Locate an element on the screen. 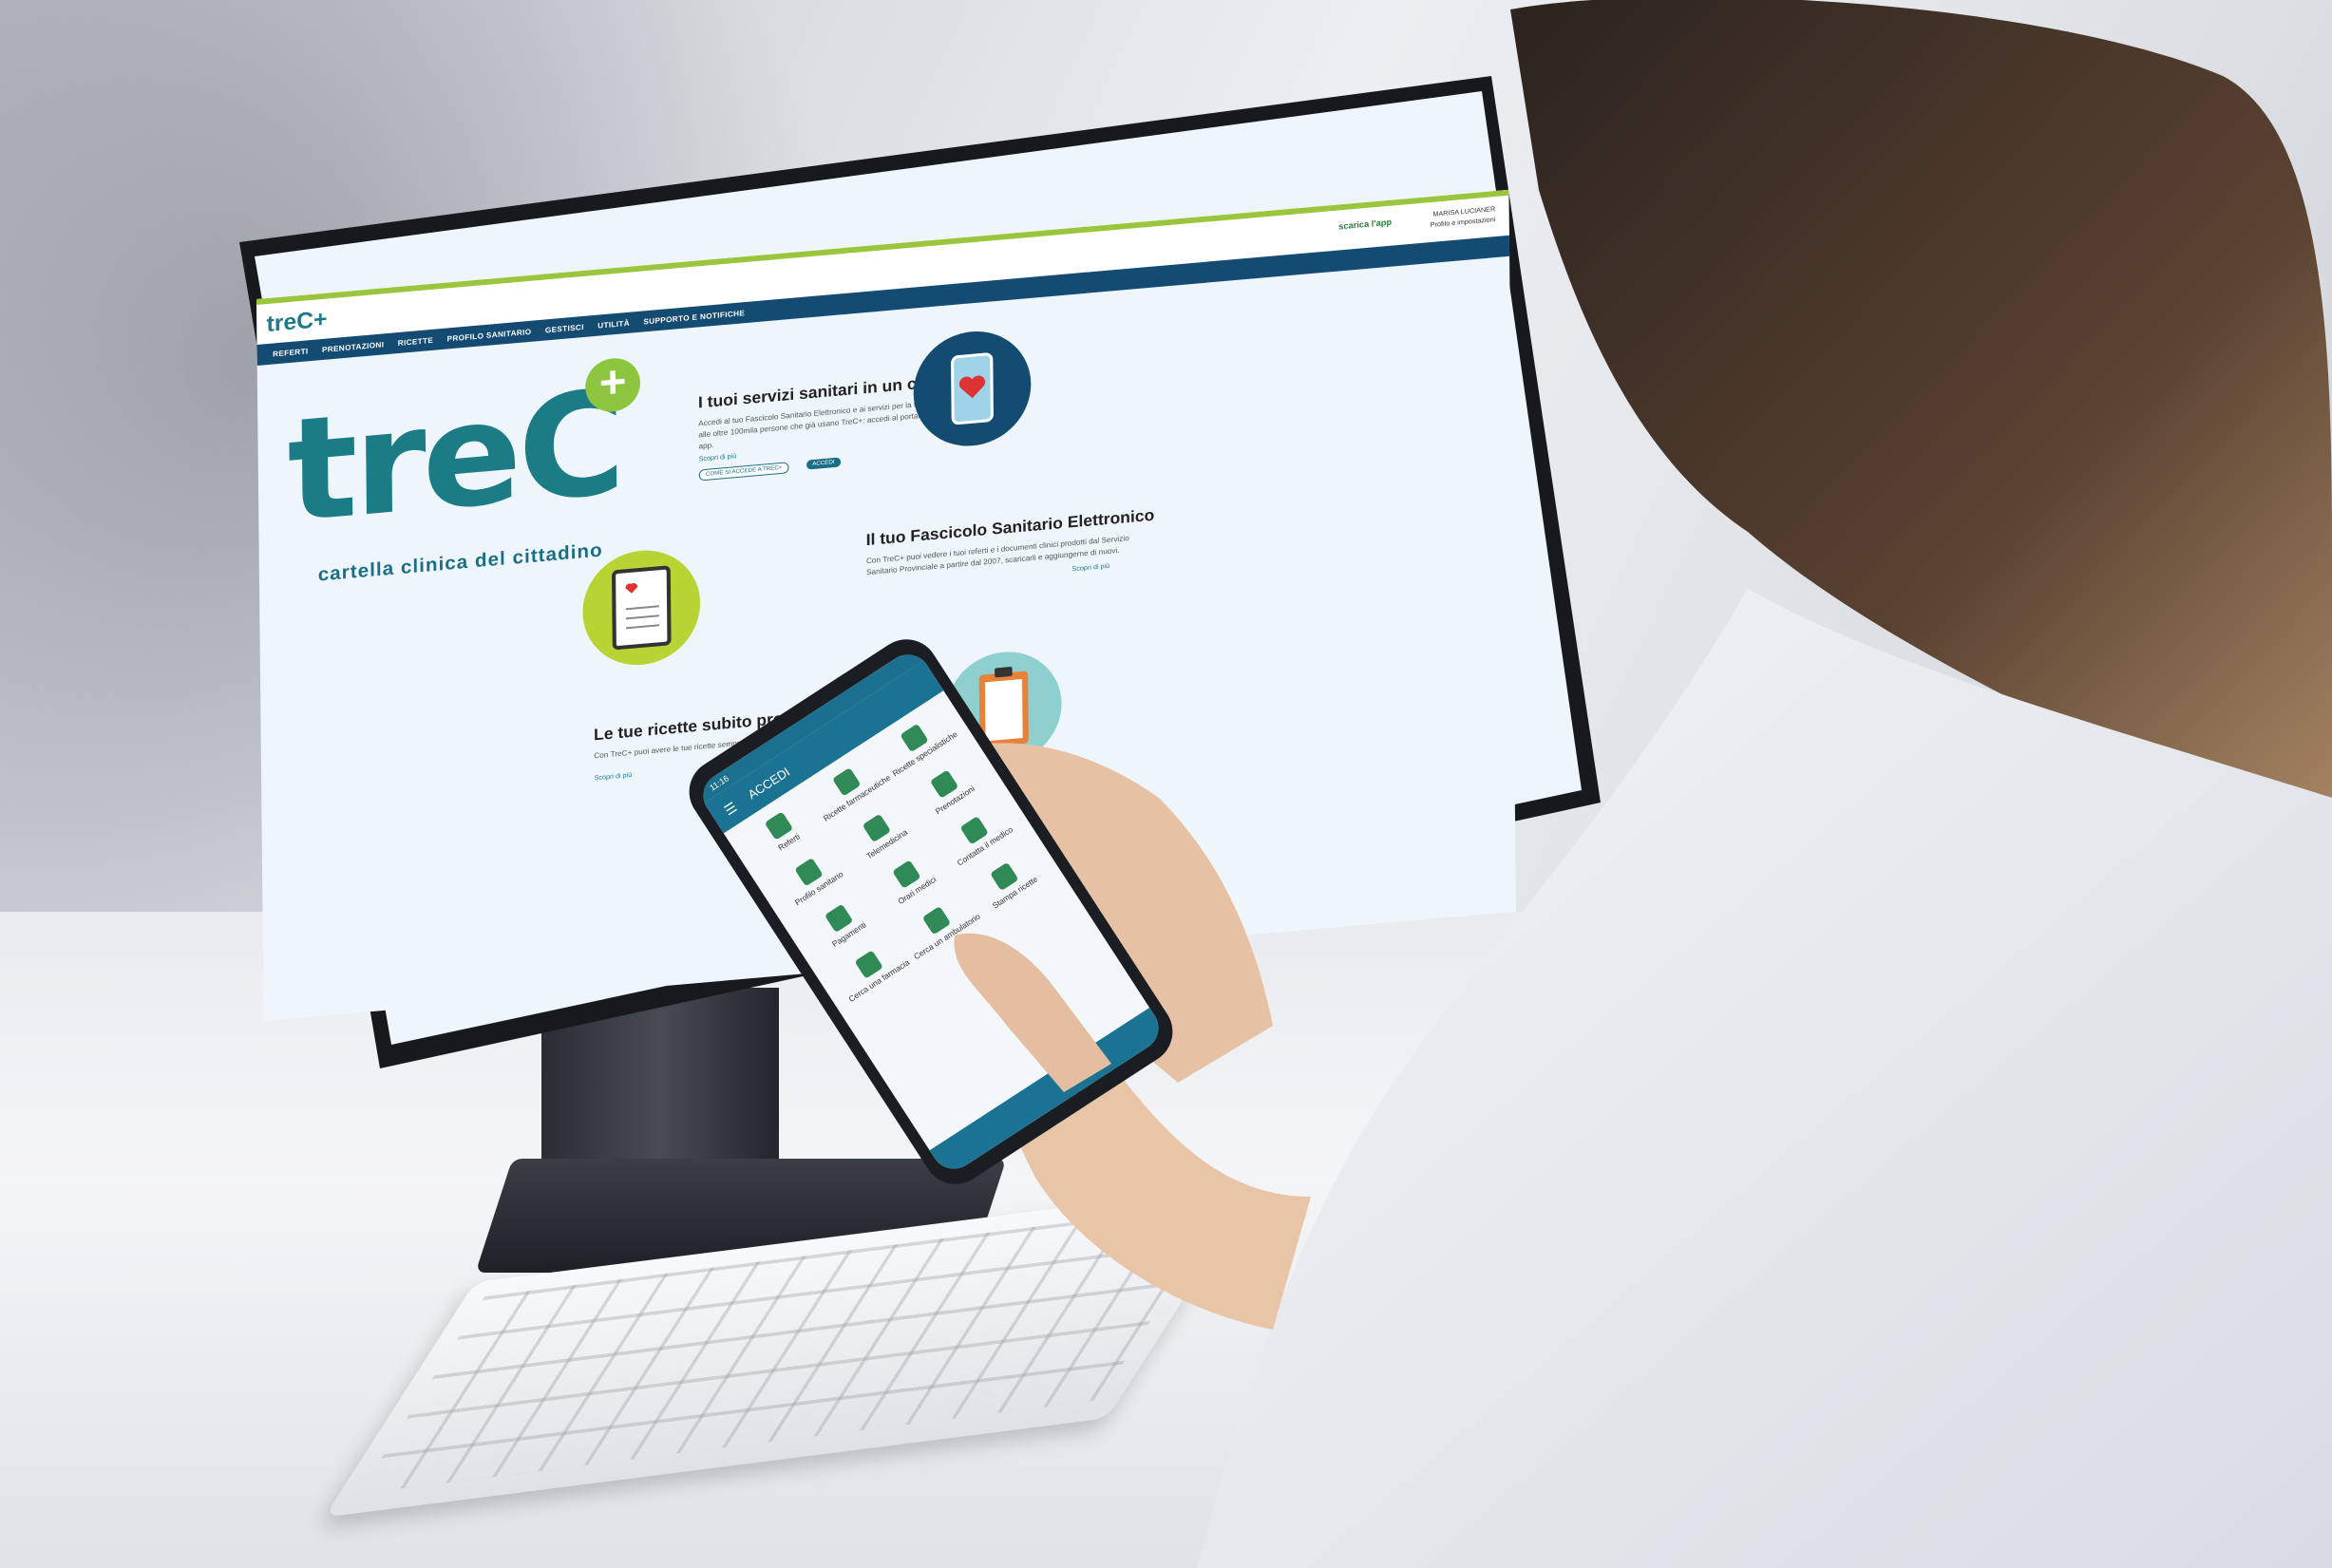 The image size is (2332, 1568). index-finger is located at coordinates (1032, 1012).